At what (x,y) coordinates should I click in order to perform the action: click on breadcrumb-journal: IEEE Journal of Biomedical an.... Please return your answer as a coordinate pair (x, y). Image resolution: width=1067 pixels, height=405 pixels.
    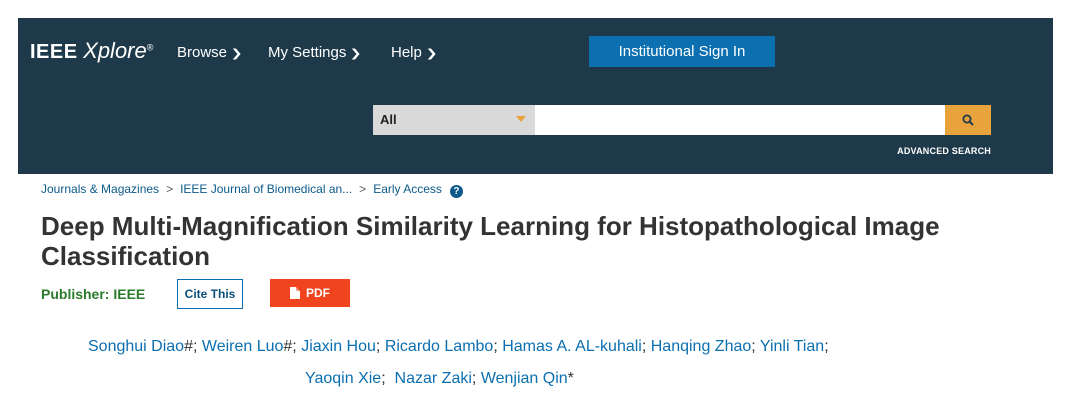
    Looking at the image, I should click on (266, 189).